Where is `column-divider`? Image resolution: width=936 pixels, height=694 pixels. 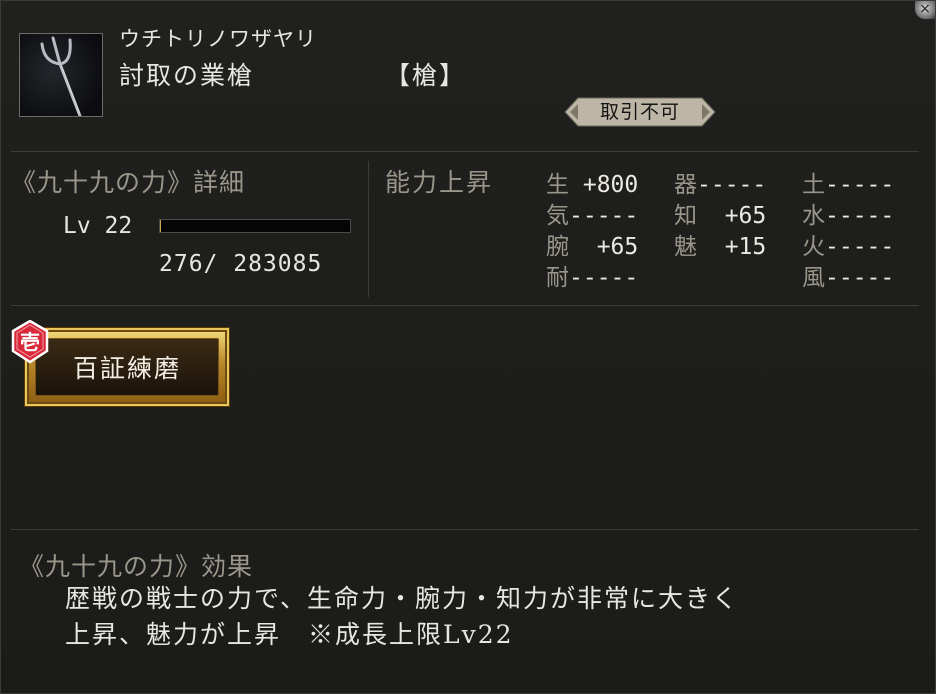 column-divider is located at coordinates (368, 229).